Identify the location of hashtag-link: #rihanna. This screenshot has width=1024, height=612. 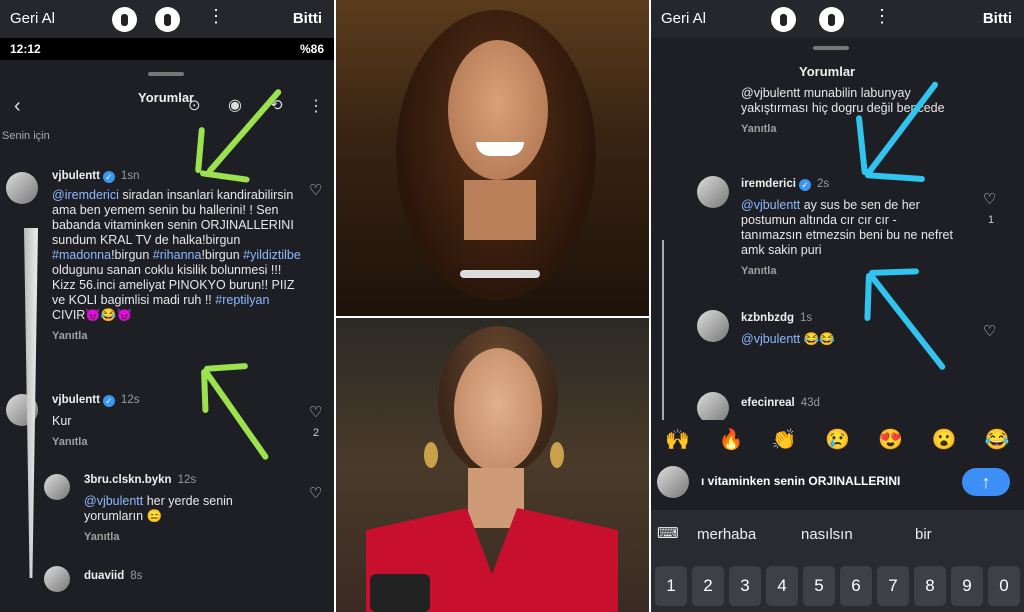
(177, 255).